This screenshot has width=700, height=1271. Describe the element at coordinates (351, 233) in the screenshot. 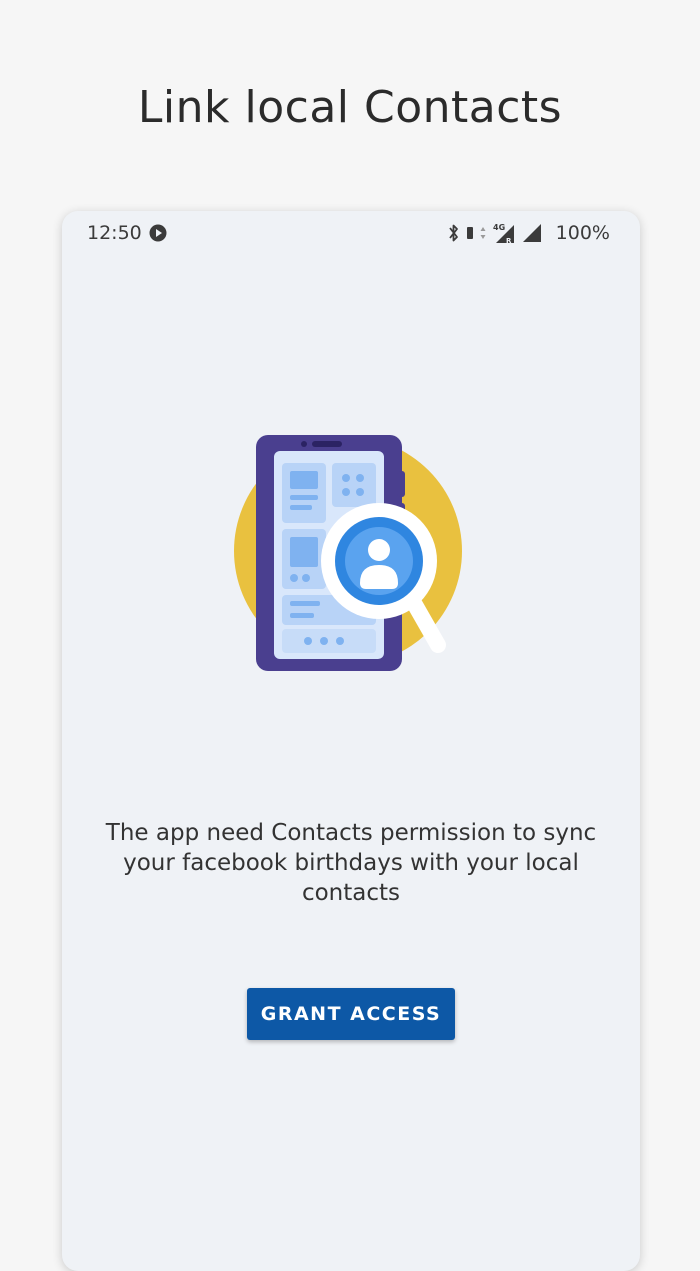

I see `status-bar: 12:50 4G R 100%` at that location.